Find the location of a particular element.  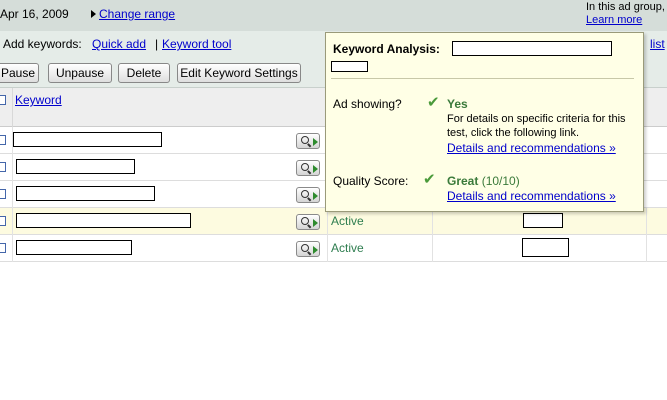

quality-score-value: Great (10/10) is located at coordinates (483, 181).